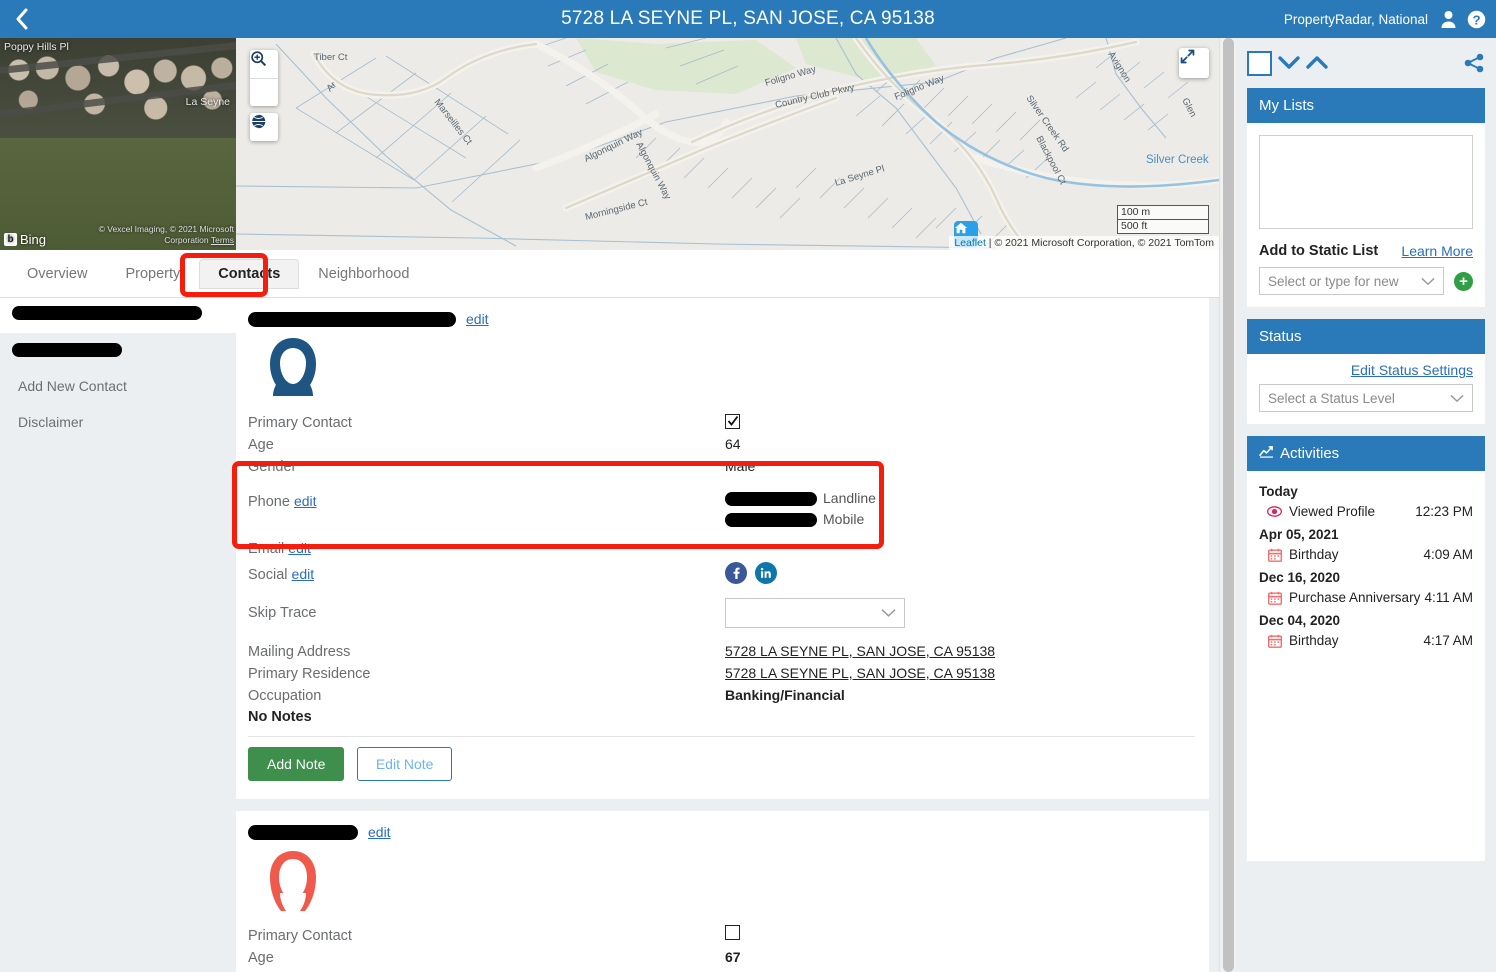  I want to click on contact-2-primary-checkbox, so click(732, 932).